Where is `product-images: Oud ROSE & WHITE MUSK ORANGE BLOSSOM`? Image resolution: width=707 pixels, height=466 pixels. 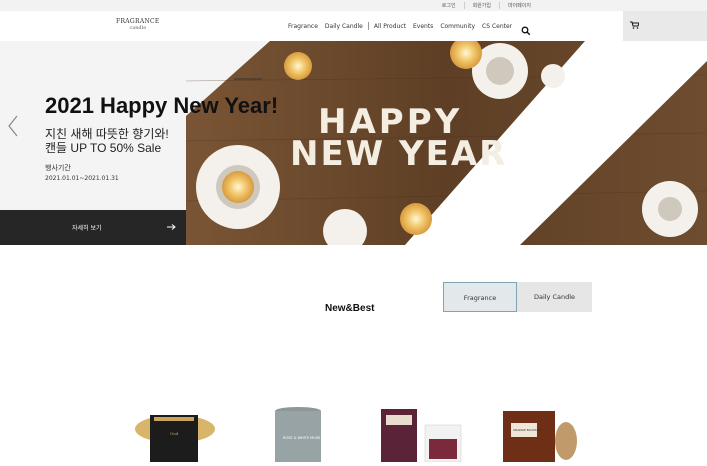 product-images: Oud ROSE & WHITE MUSK ORANGE BLOSSOM is located at coordinates (356, 435).